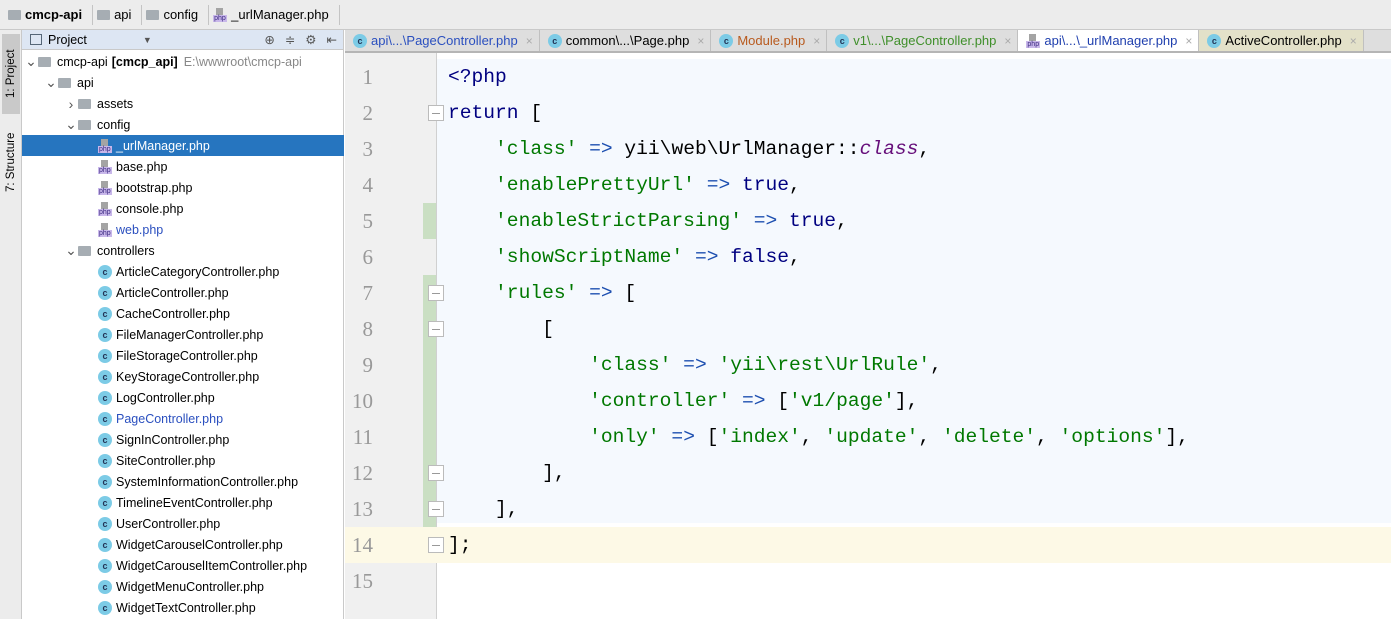 The height and width of the screenshot is (619, 1391). I want to click on editor-tab: c common\...\Page.php ×, so click(626, 40).